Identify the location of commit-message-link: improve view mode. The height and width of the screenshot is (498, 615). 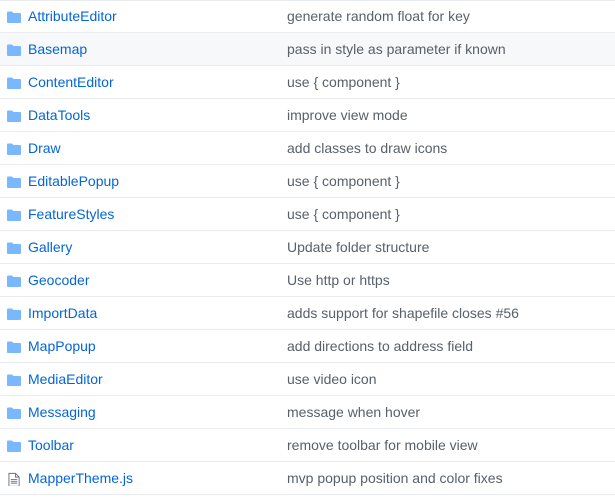
(347, 115).